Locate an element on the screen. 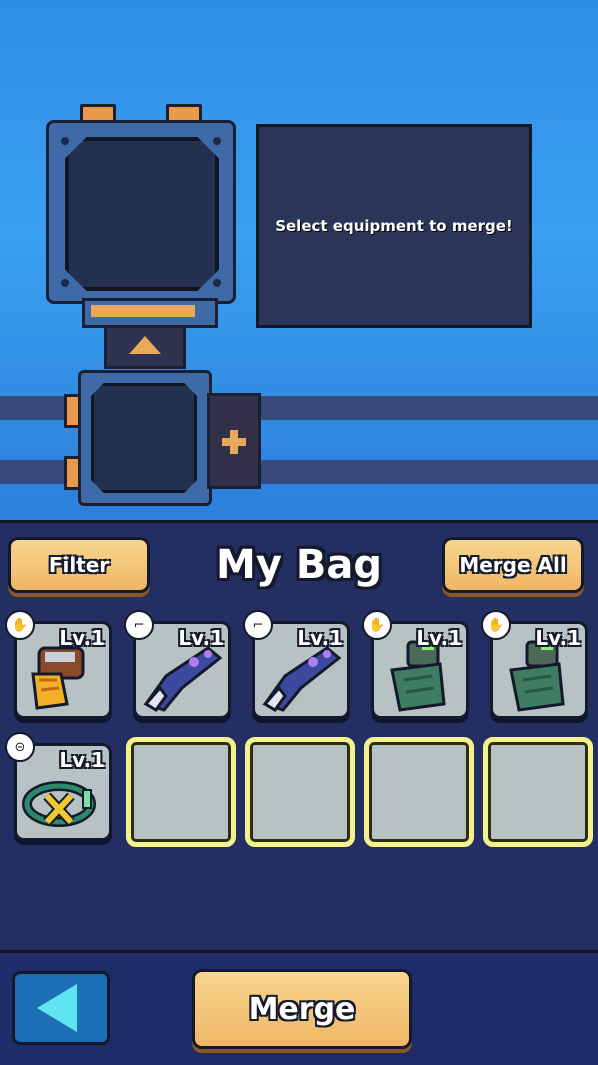 Image resolution: width=598 pixels, height=1065 pixels. merge-button: Merge is located at coordinates (302, 1009).